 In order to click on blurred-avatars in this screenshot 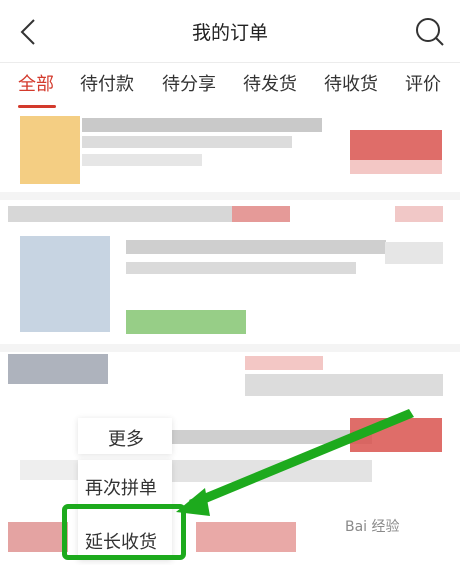, I will do `click(58, 369)`.